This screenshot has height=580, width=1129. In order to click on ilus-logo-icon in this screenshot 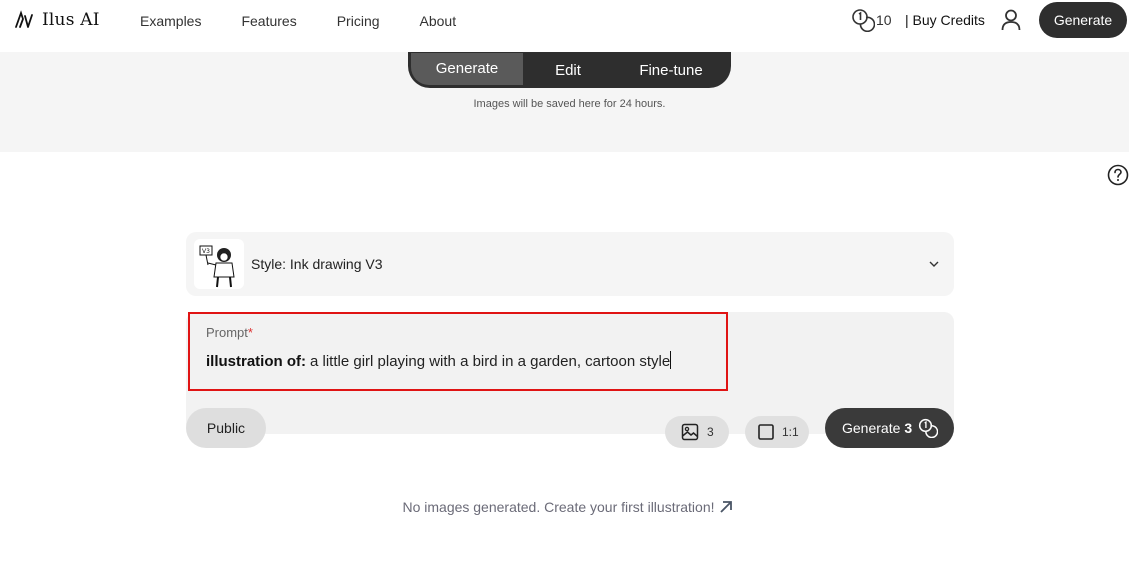, I will do `click(24, 19)`.